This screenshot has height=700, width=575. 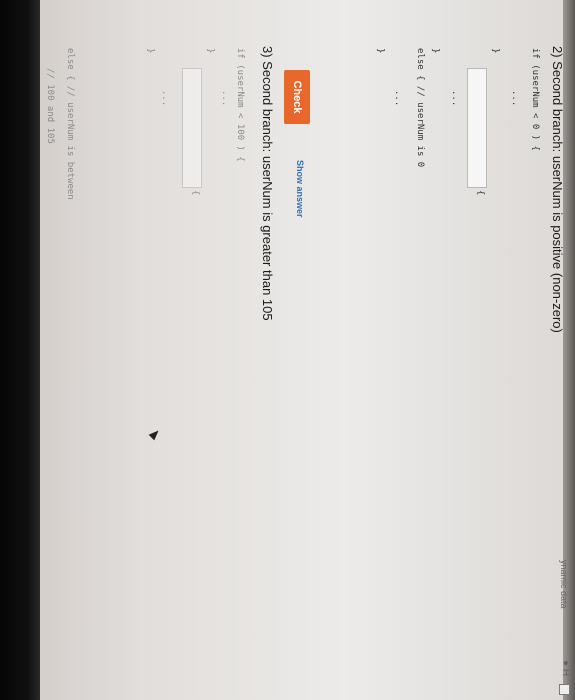 I want to click on q3-code-line-6: }, so click(x=150, y=51).